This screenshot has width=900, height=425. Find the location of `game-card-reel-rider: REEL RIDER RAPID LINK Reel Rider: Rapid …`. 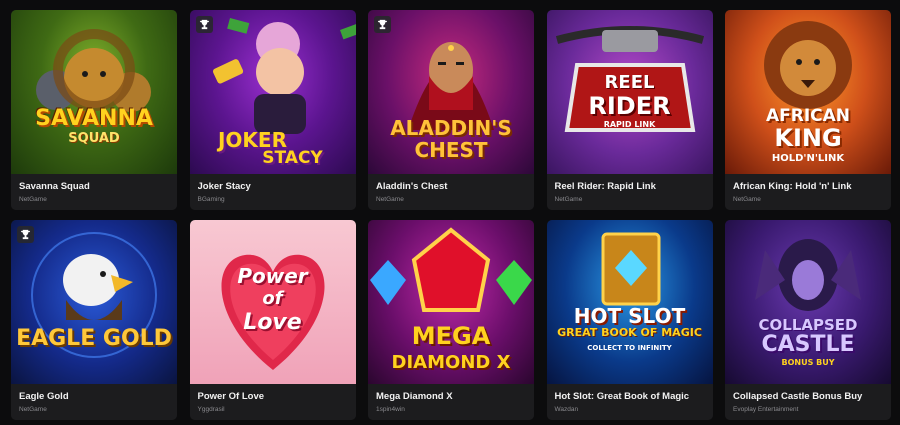

game-card-reel-rider: REEL RIDER RAPID LINK Reel Rider: Rapid … is located at coordinates (629, 110).